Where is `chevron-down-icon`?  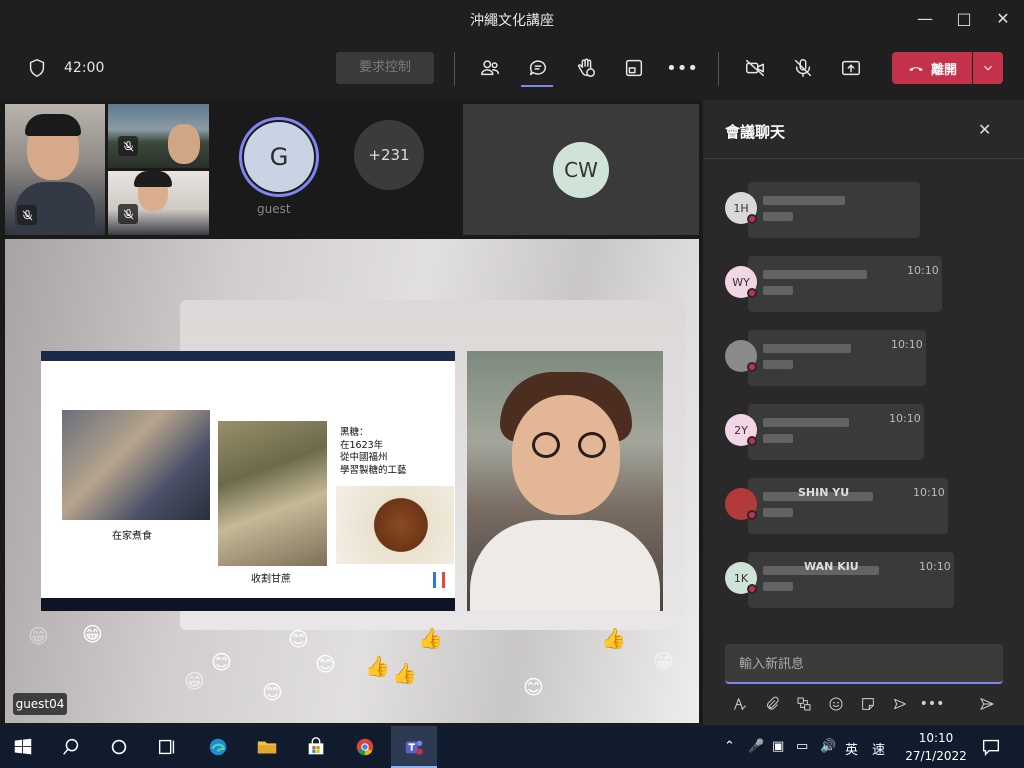 chevron-down-icon is located at coordinates (988, 68).